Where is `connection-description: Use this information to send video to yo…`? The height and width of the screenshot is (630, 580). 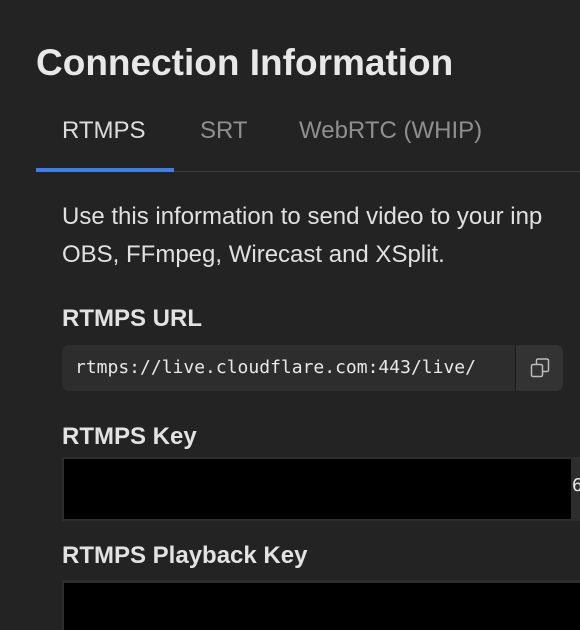 connection-description: Use this information to send video to yo… is located at coordinates (321, 236).